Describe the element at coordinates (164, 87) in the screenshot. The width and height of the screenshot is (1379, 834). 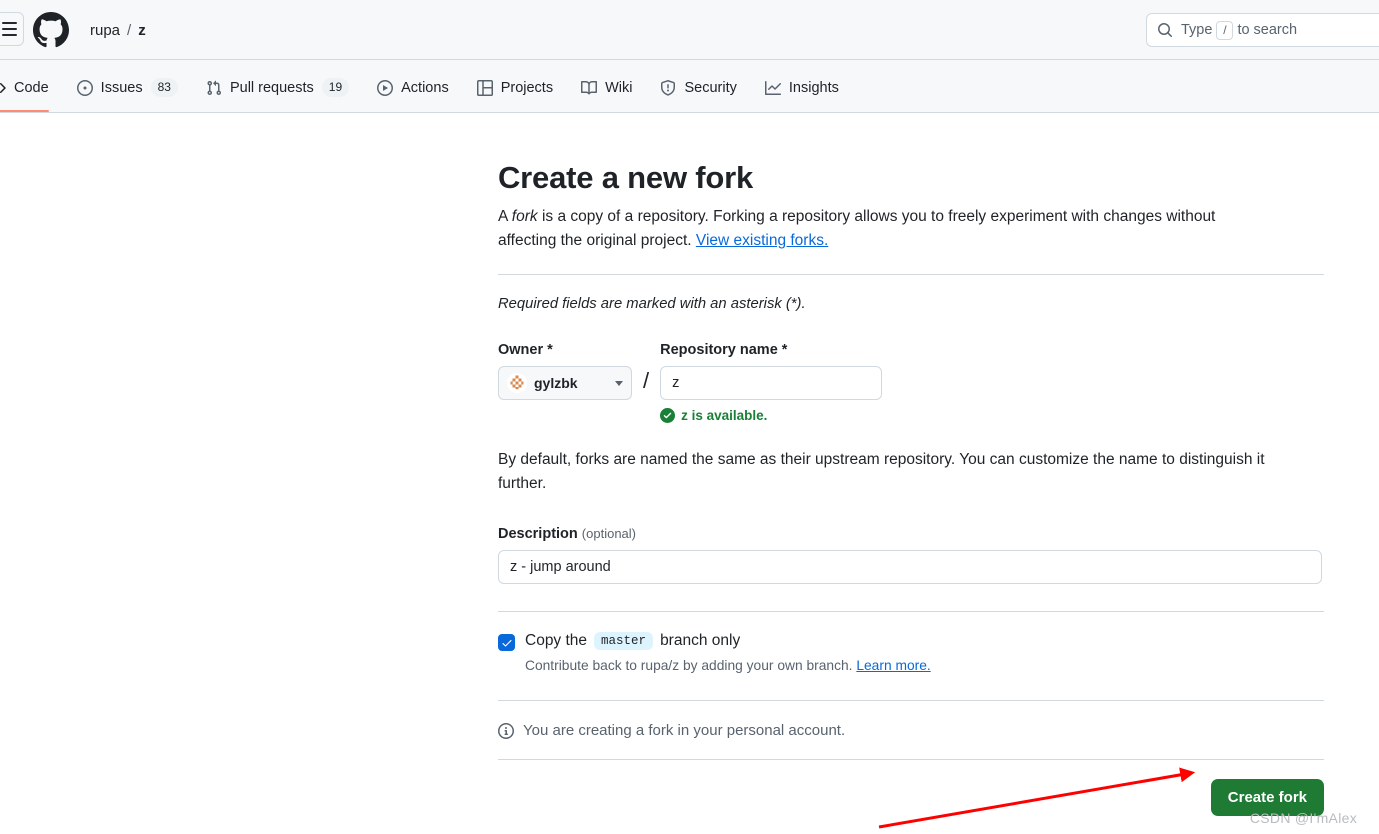
I see `nav-tab-issues-count: 83` at that location.